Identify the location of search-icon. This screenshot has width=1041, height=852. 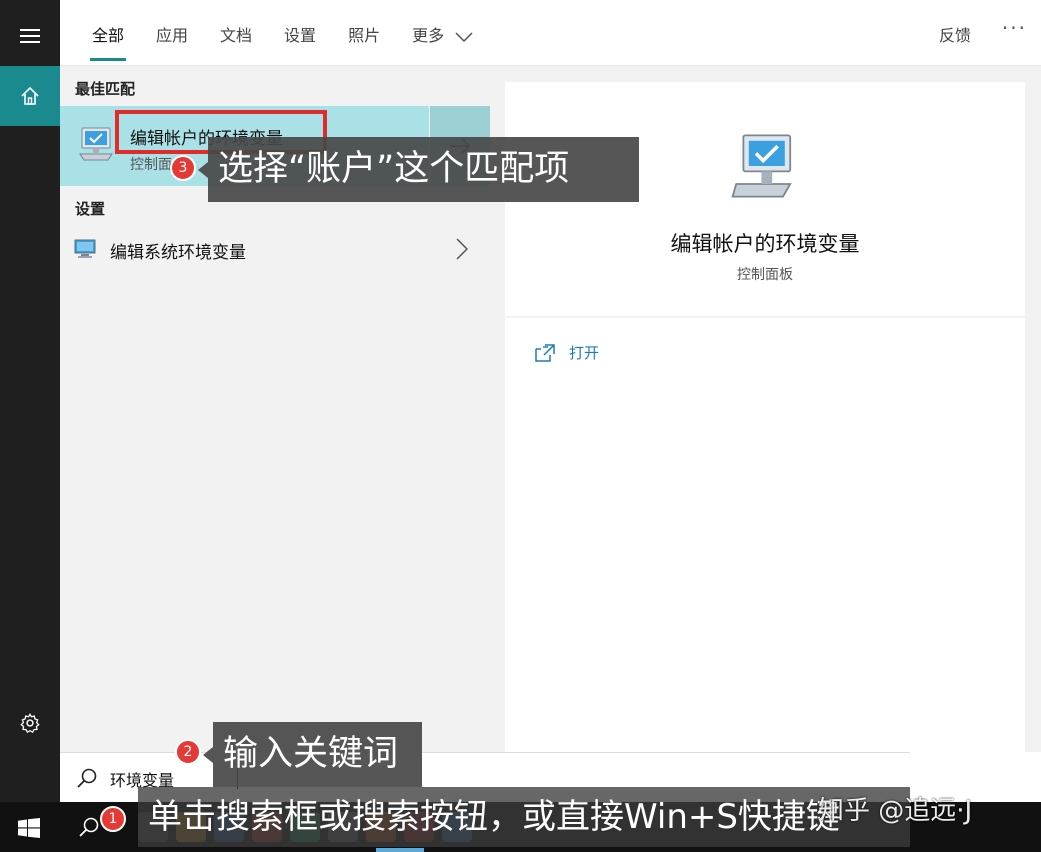
(87, 778).